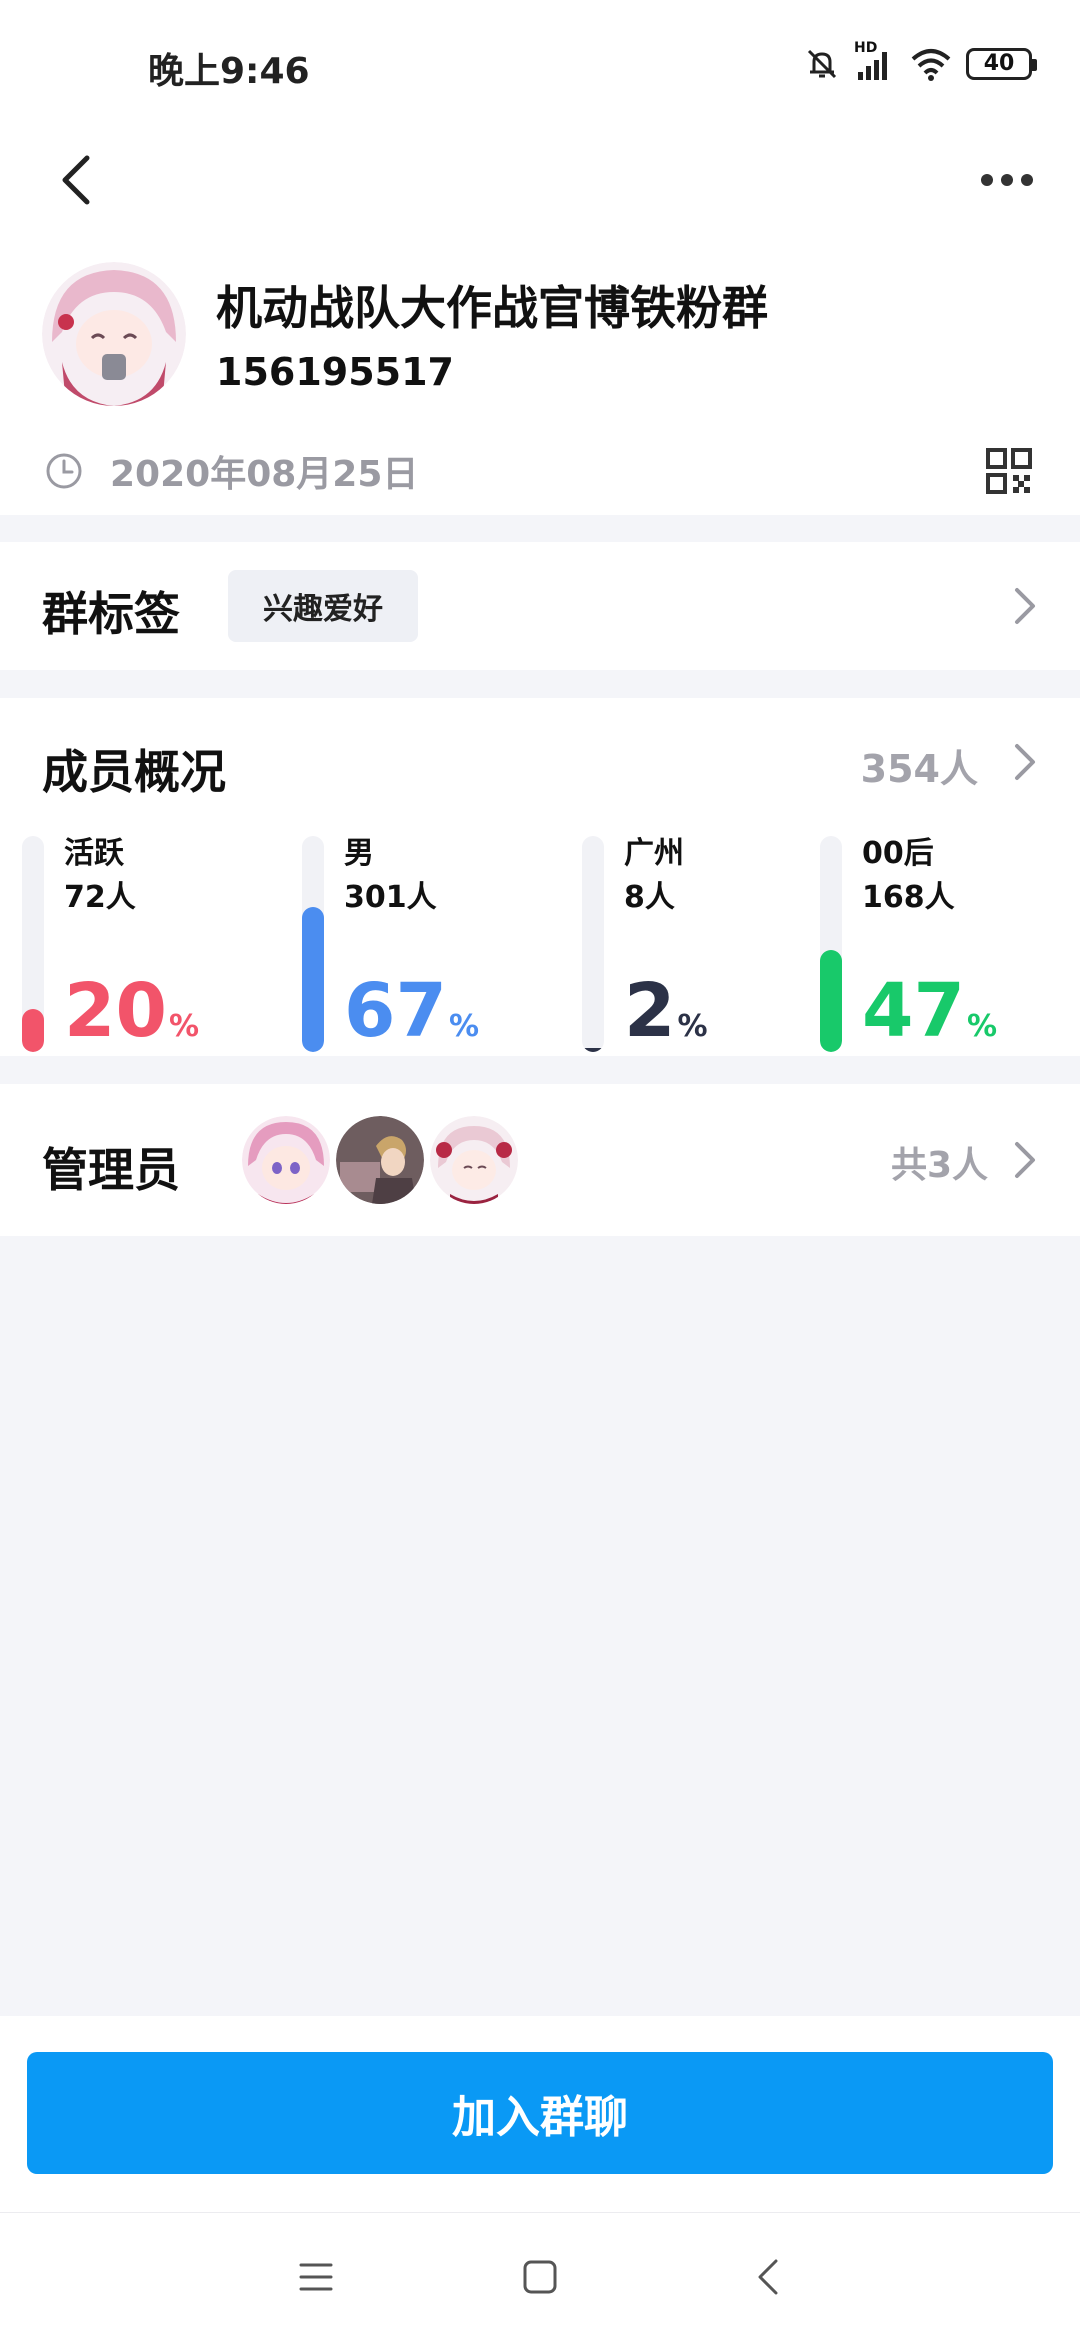  What do you see at coordinates (492, 308) in the screenshot?
I see `group-name: 机动战队大作战官博铁粉群` at bounding box center [492, 308].